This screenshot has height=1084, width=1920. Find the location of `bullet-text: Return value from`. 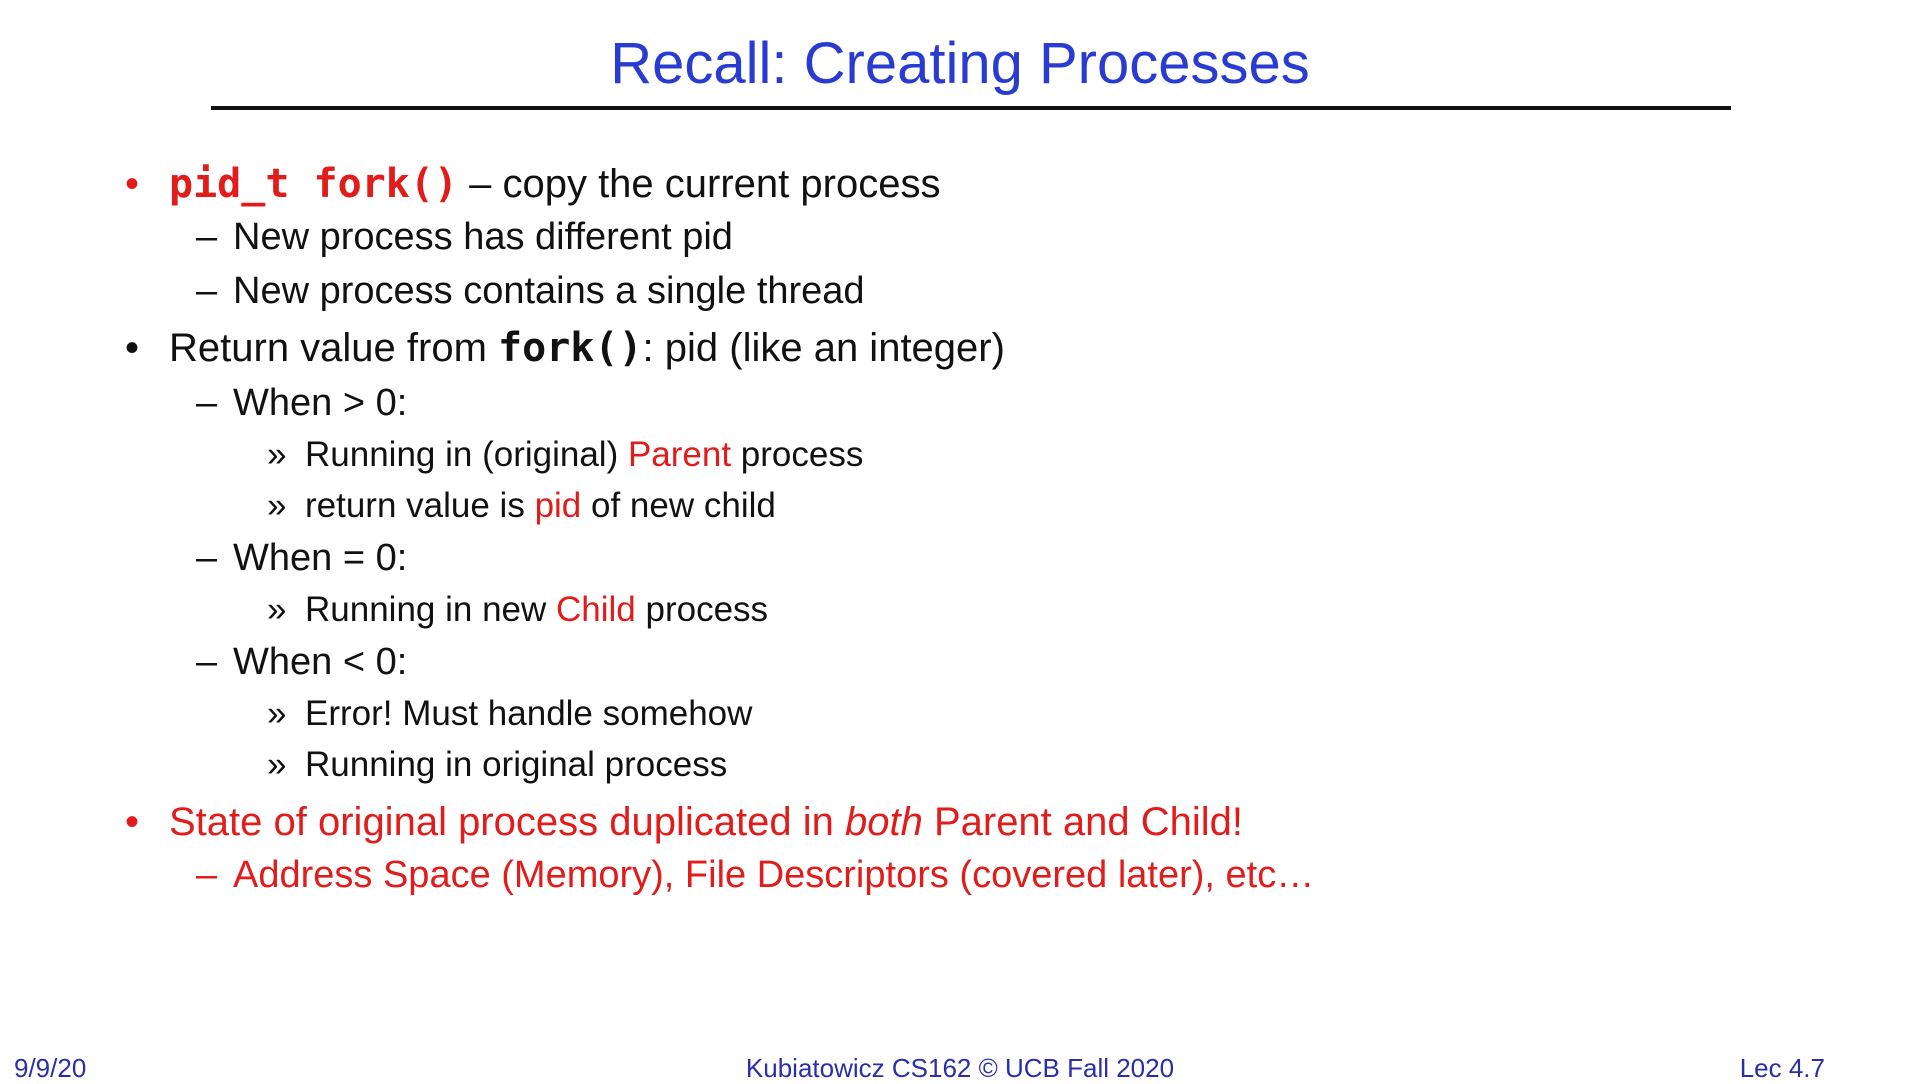

bullet-text: Return value from is located at coordinates (334, 348).